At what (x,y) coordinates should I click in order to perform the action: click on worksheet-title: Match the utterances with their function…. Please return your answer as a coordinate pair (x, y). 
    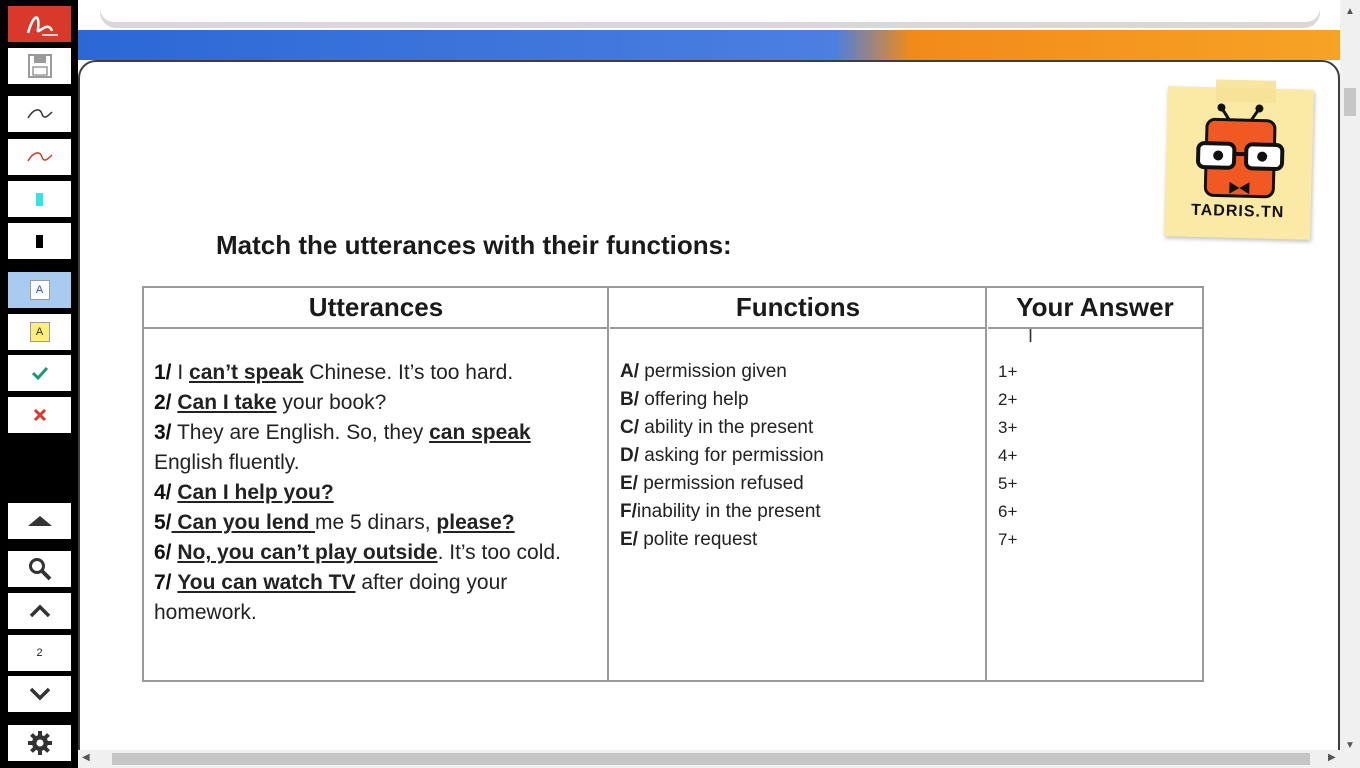
    Looking at the image, I should click on (474, 245).